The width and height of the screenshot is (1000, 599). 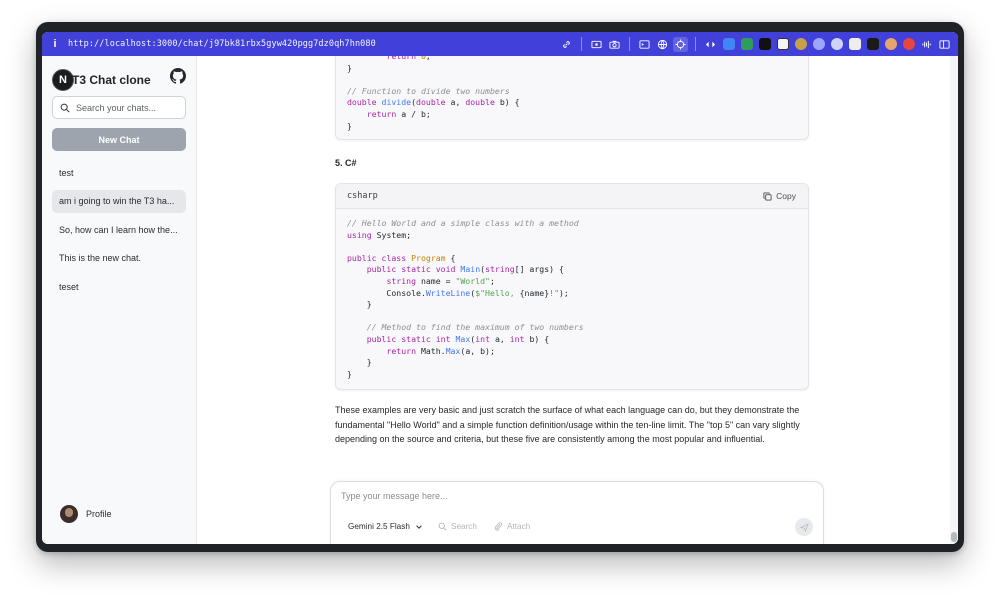 What do you see at coordinates (908, 44) in the screenshot?
I see `chrome-extension-icon` at bounding box center [908, 44].